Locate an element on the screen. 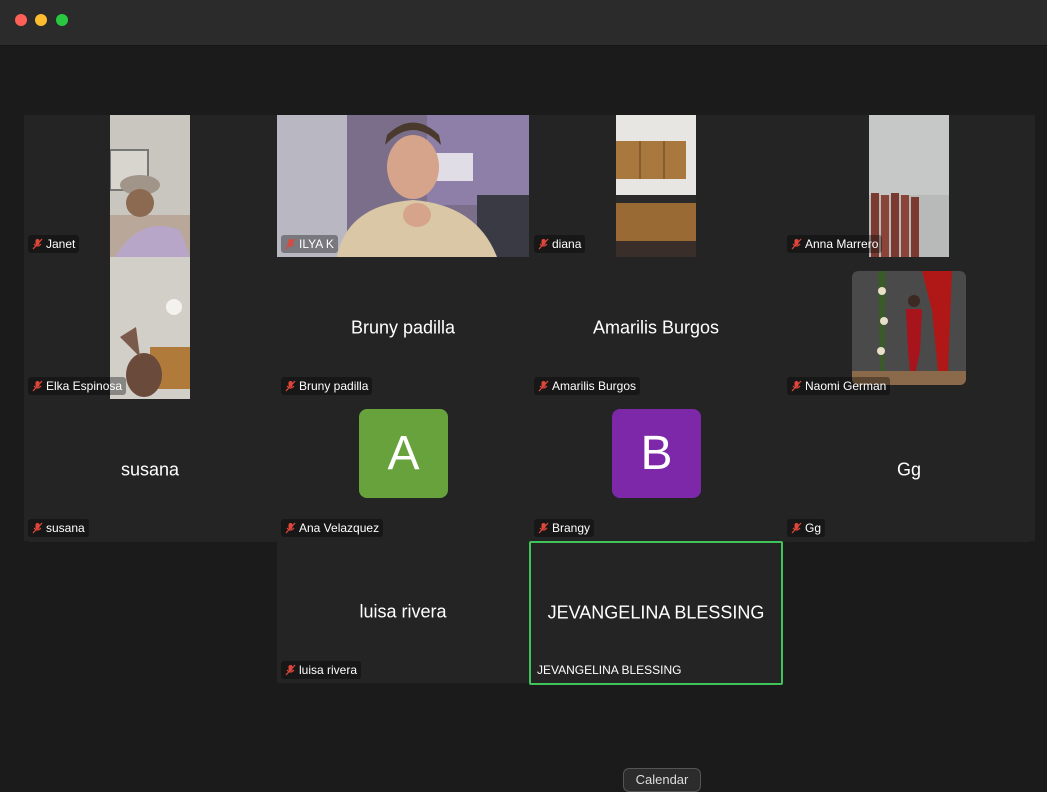 This screenshot has width=1047, height=792. participant-tile-brangy: B Brangy is located at coordinates (656, 470).